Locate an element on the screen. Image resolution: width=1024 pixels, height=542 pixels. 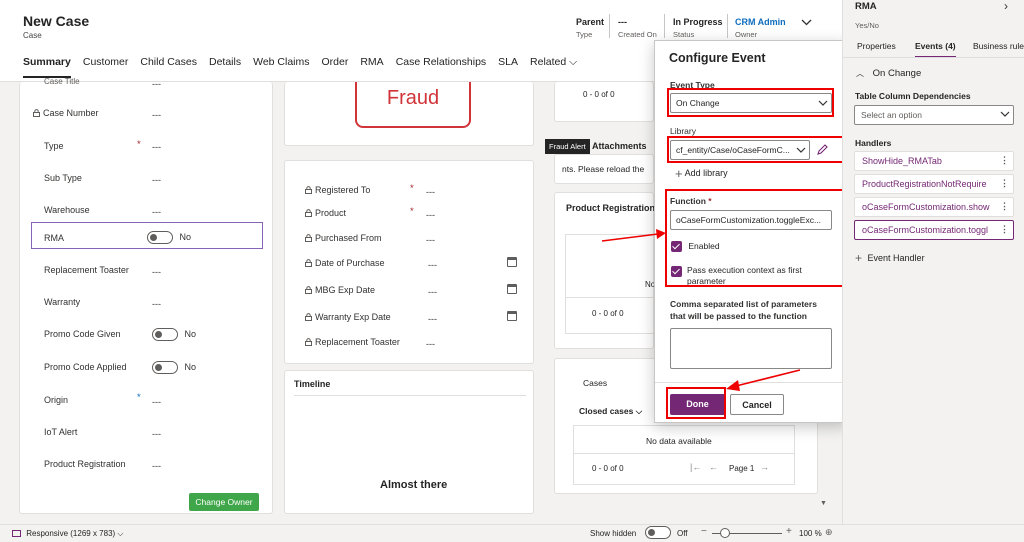
promo-given-toggle: No is located at coordinates (174, 334).